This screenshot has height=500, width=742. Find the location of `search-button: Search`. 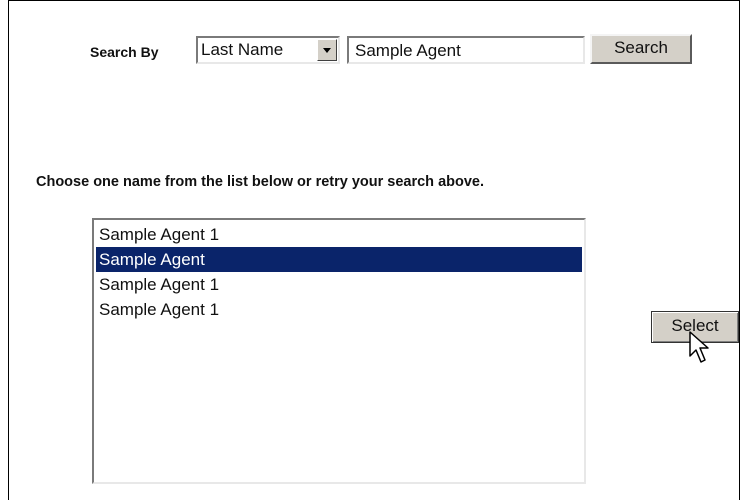

search-button: Search is located at coordinates (641, 49).